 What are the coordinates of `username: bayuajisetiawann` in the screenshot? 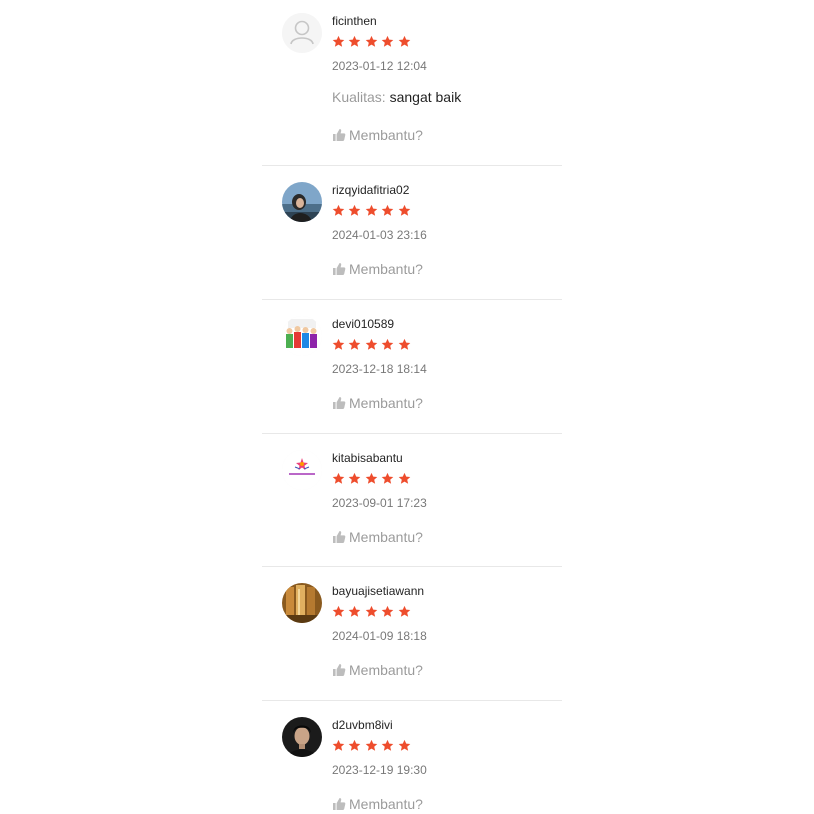 It's located at (378, 591).